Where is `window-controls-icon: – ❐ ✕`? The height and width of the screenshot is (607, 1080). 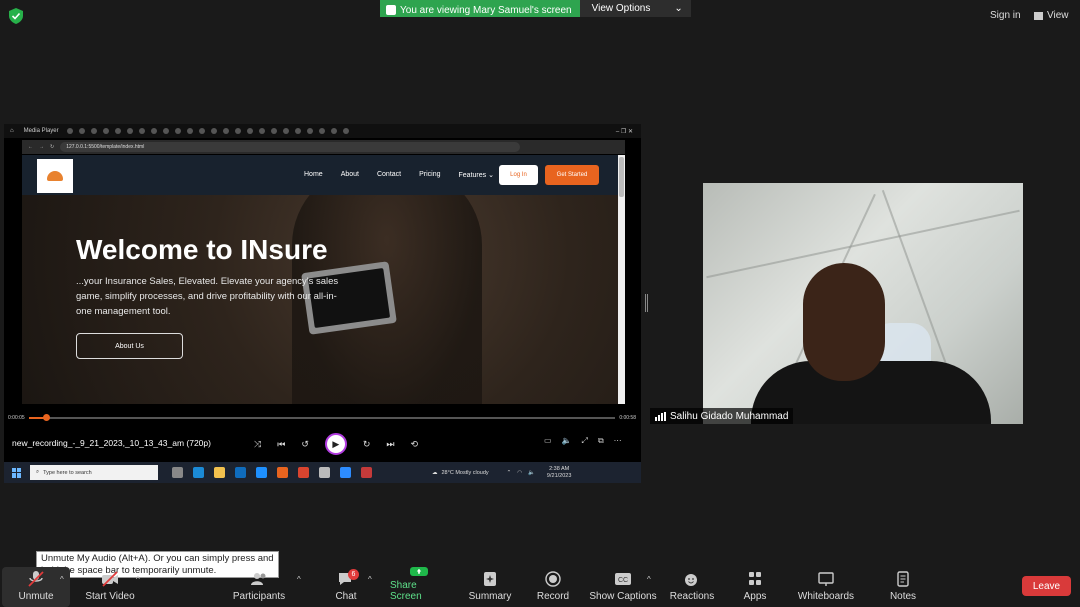
window-controls-icon: – ❐ ✕ is located at coordinates (624, 131).